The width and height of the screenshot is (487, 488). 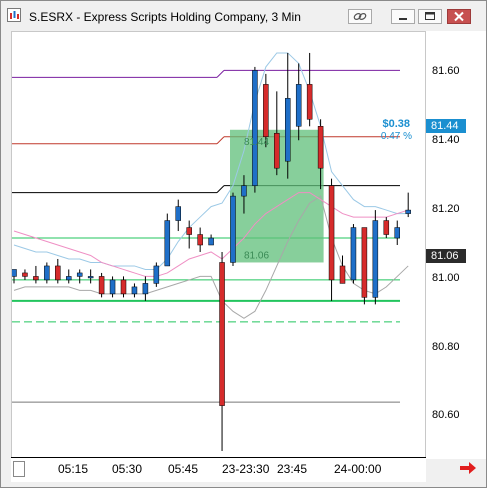 What do you see at coordinates (446, 140) in the screenshot?
I see `price-tick: 81.40` at bounding box center [446, 140].